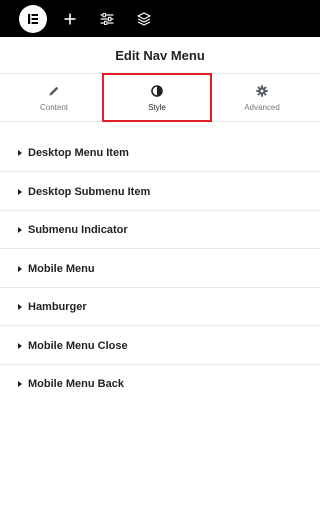  What do you see at coordinates (78, 152) in the screenshot?
I see `section-label: Desktop Menu Item` at bounding box center [78, 152].